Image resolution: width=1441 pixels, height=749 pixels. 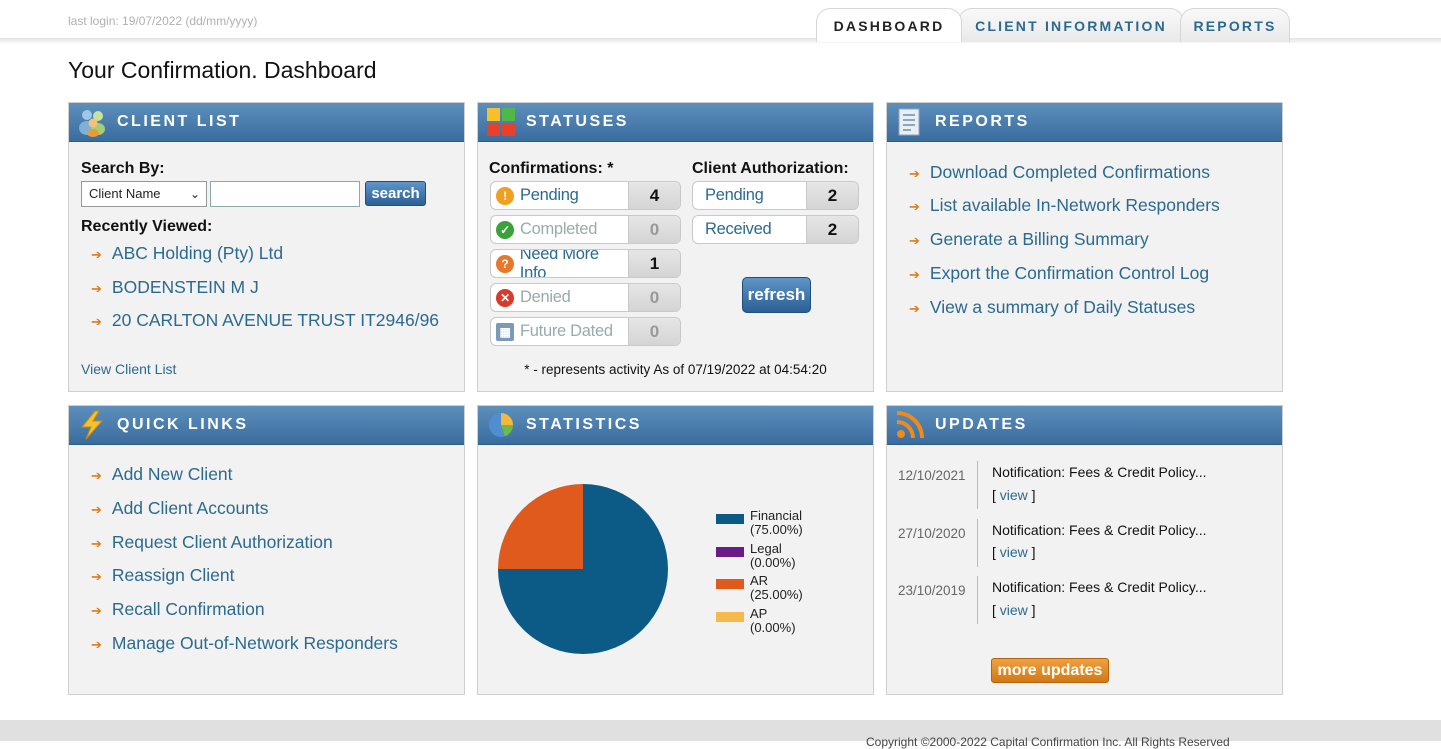 What do you see at coordinates (175, 287) in the screenshot?
I see `recent-client-link: ➔ BODENSTEIN M J` at bounding box center [175, 287].